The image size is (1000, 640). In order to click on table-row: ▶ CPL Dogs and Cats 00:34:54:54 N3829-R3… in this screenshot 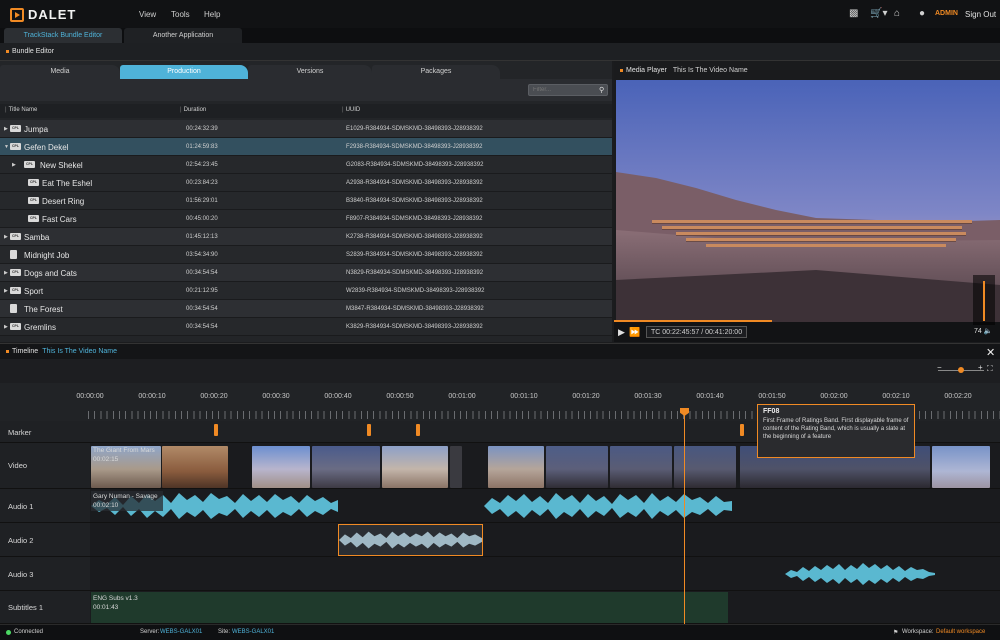, I will do `click(306, 273)`.